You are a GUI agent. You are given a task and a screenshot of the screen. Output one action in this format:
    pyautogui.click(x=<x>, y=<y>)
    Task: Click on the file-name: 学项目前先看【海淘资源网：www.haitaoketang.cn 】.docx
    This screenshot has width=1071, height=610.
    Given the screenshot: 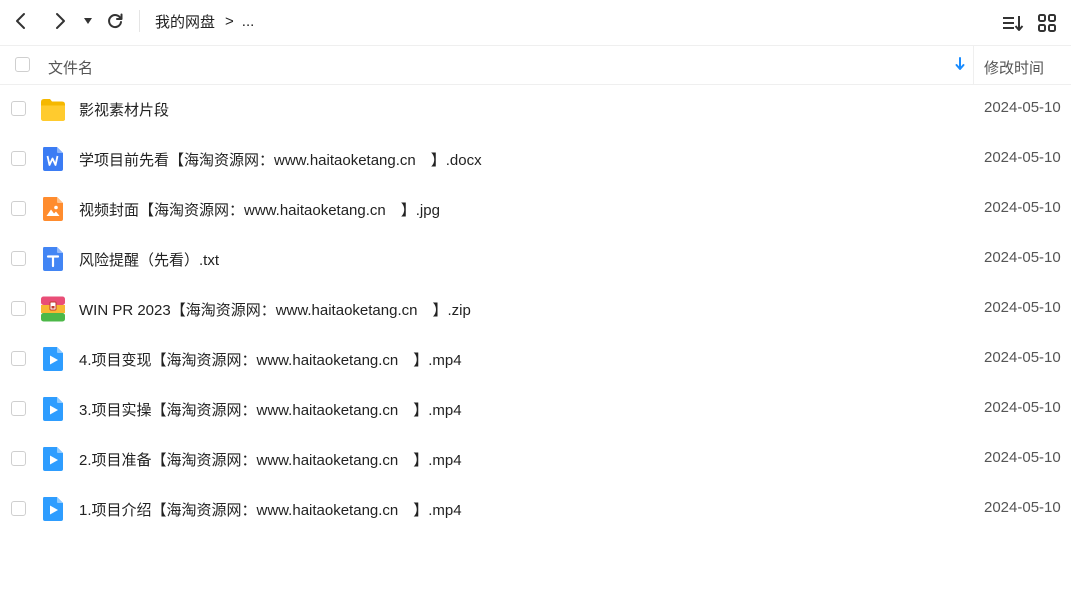 What is the action you would take?
    pyautogui.click(x=280, y=159)
    